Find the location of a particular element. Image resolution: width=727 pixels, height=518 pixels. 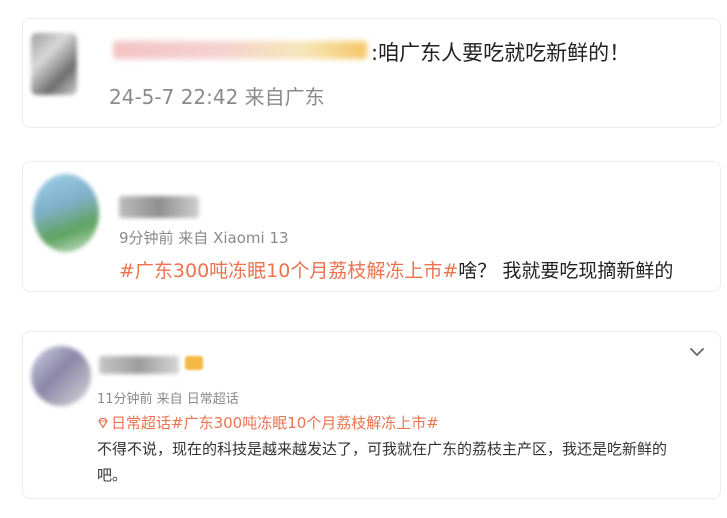

comment-text-line-2: 吧。 is located at coordinates (112, 475).